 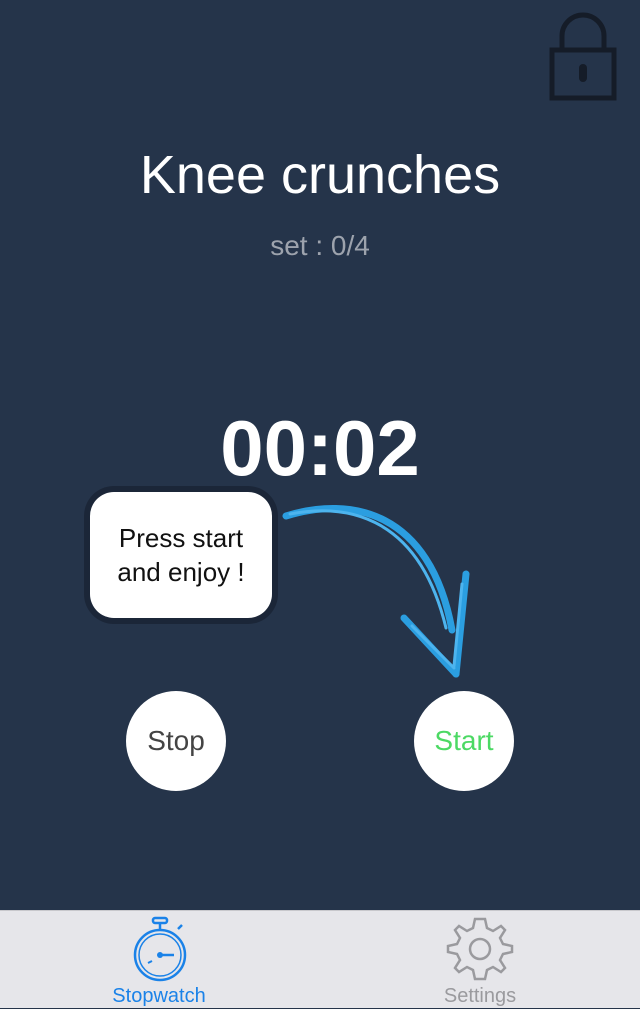 What do you see at coordinates (583, 58) in the screenshot?
I see `lock-icon` at bounding box center [583, 58].